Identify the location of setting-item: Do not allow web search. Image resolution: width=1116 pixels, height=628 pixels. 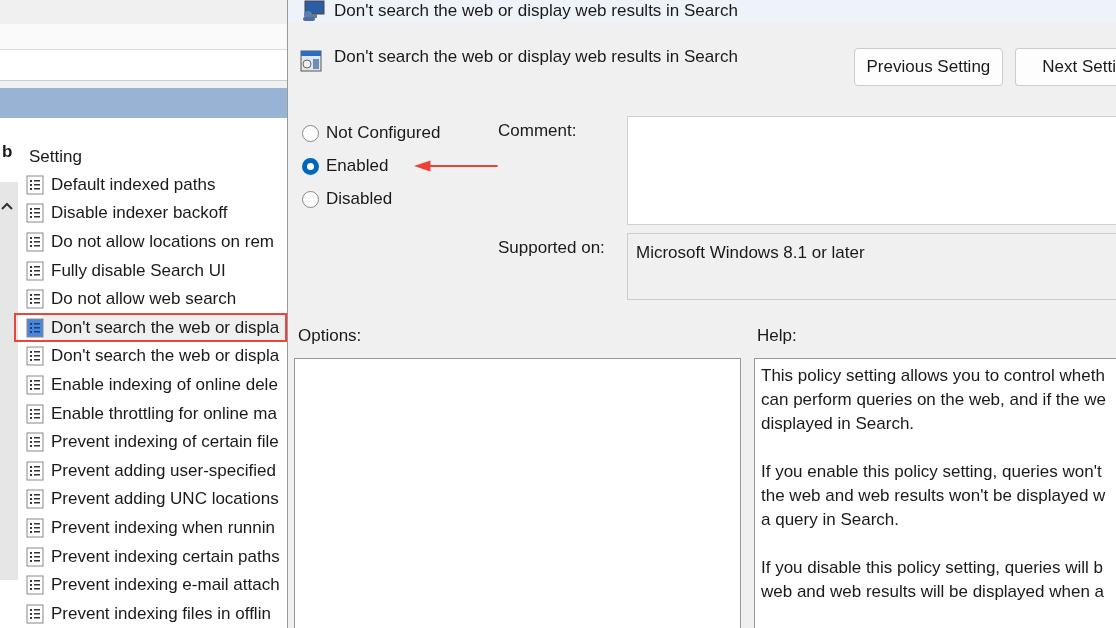
(150, 299).